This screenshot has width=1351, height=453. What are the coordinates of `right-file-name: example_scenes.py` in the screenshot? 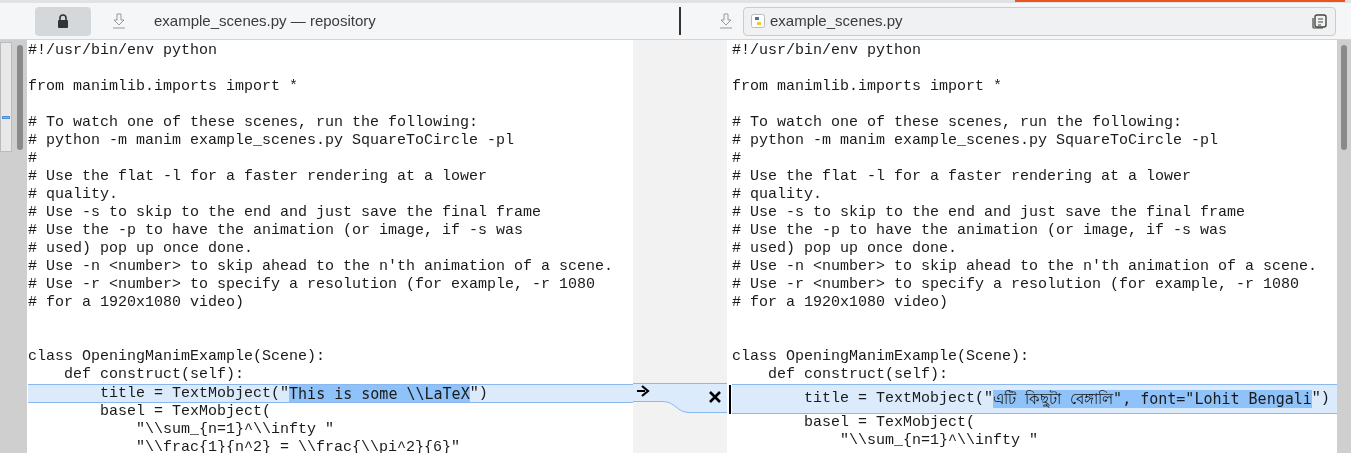 It's located at (837, 20).